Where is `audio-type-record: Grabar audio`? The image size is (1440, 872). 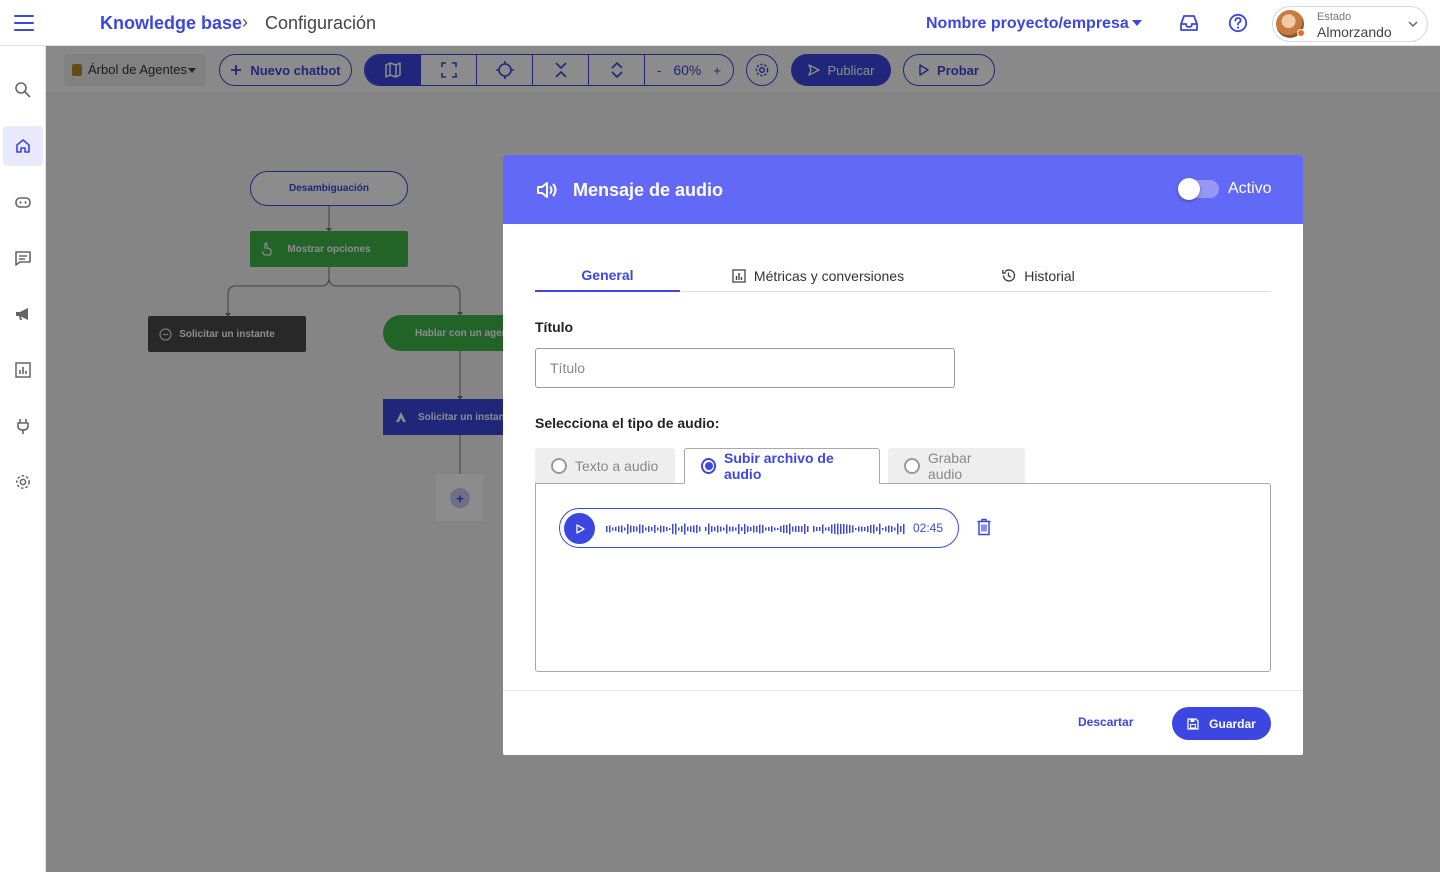 audio-type-record: Grabar audio is located at coordinates (956, 466).